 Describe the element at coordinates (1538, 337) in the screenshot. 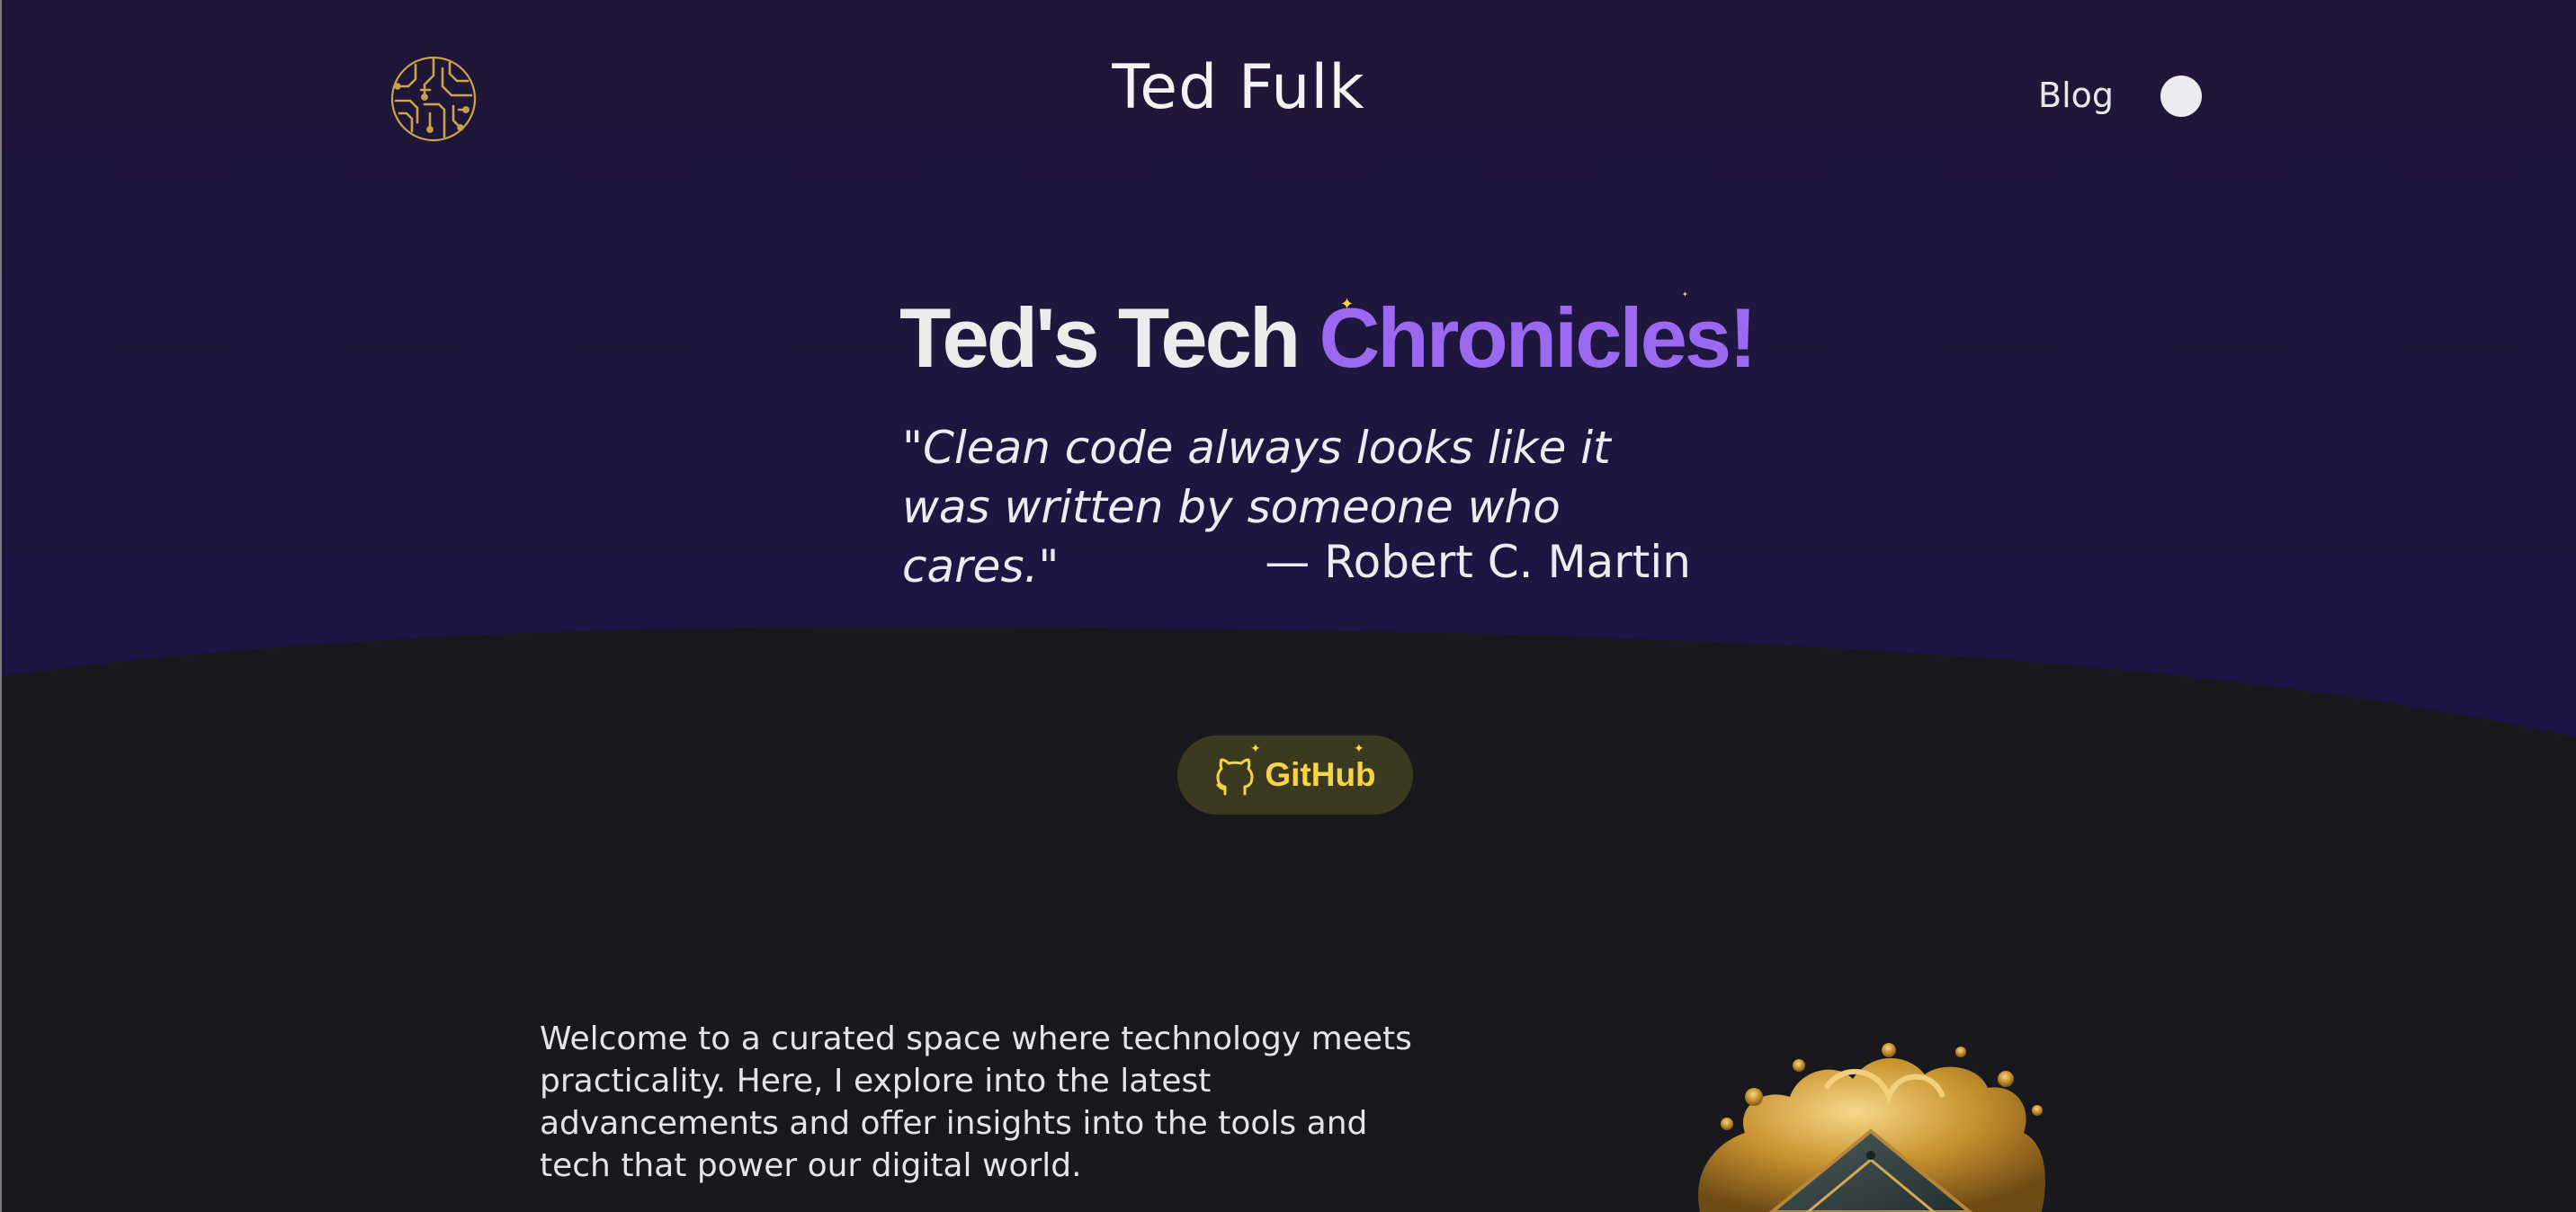

I see `hero-heading-accent: Chronicles!` at that location.